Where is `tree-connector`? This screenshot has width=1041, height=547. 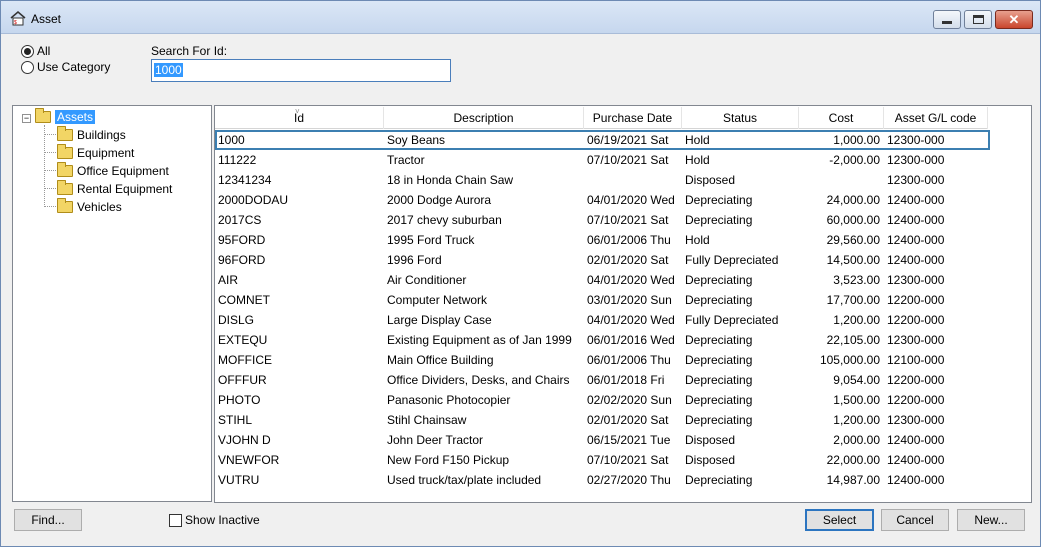
tree-connector is located at coordinates (44, 166).